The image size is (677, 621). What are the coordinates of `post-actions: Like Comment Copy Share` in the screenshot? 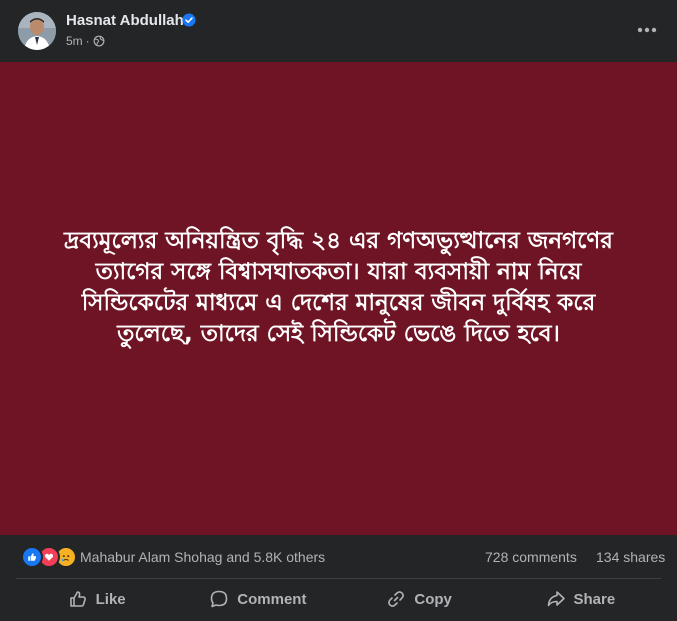 It's located at (338, 599).